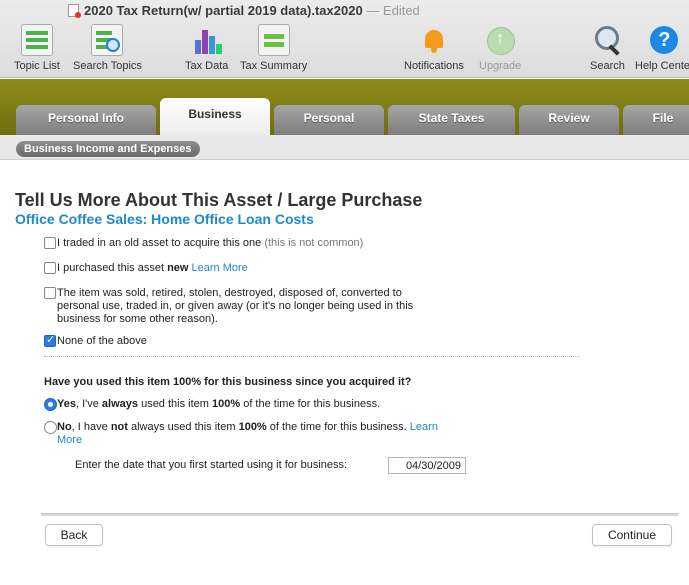 Image resolution: width=689 pixels, height=585 pixels. I want to click on traded-in-checkbox, so click(50, 243).